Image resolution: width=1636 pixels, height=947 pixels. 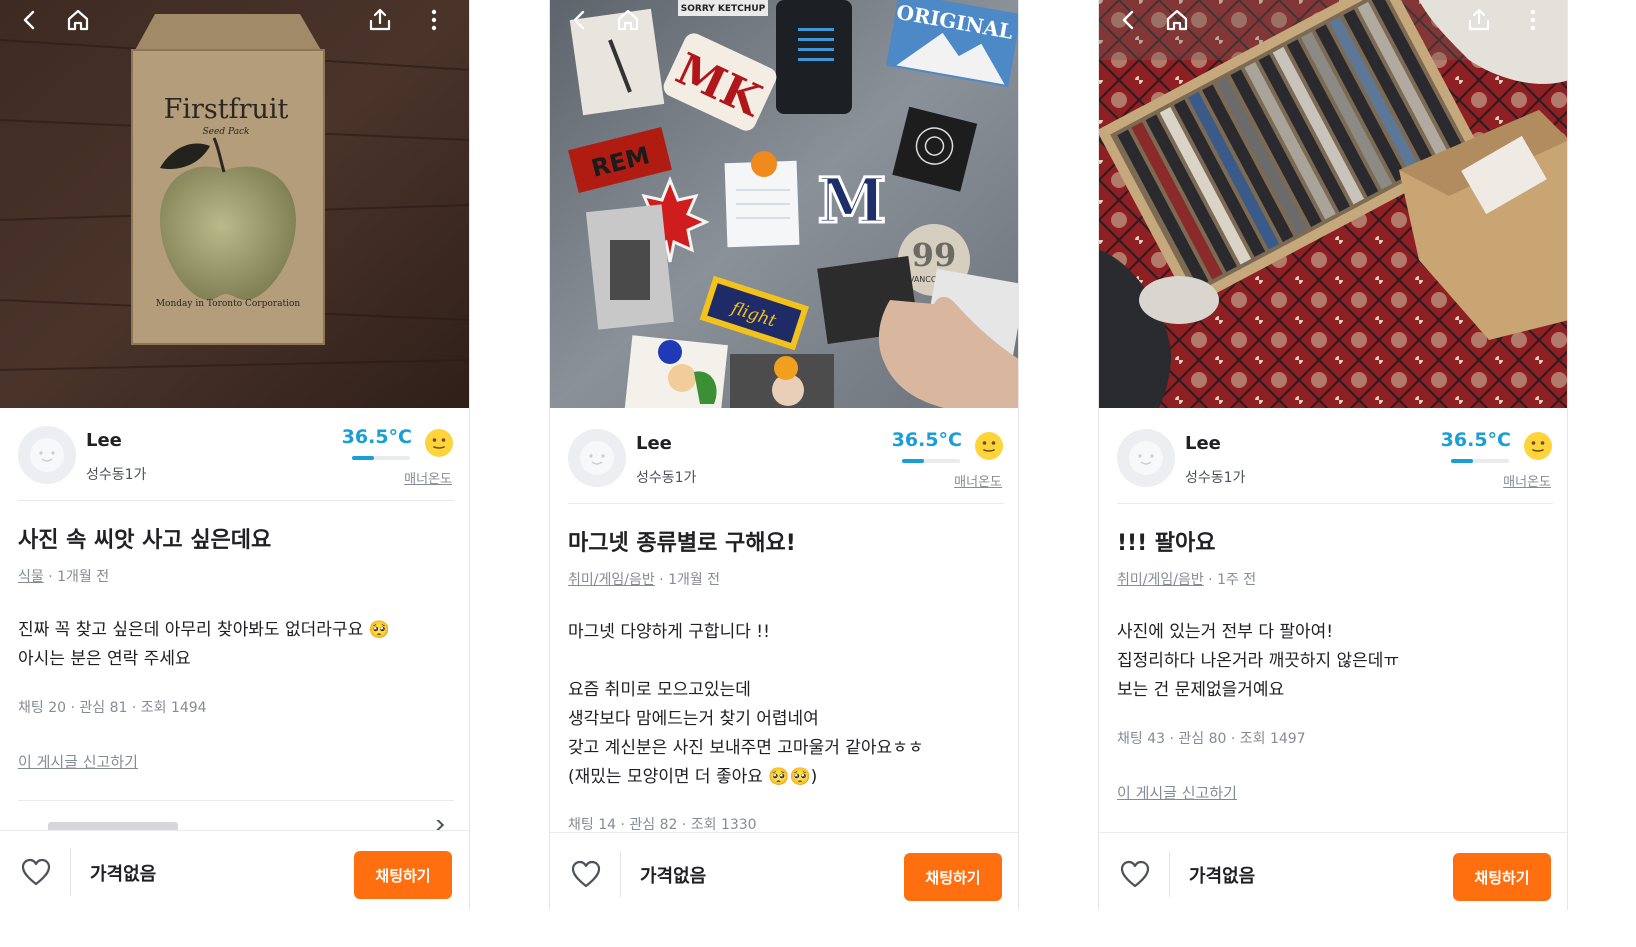 I want to click on body-line, so click(x=745, y=661).